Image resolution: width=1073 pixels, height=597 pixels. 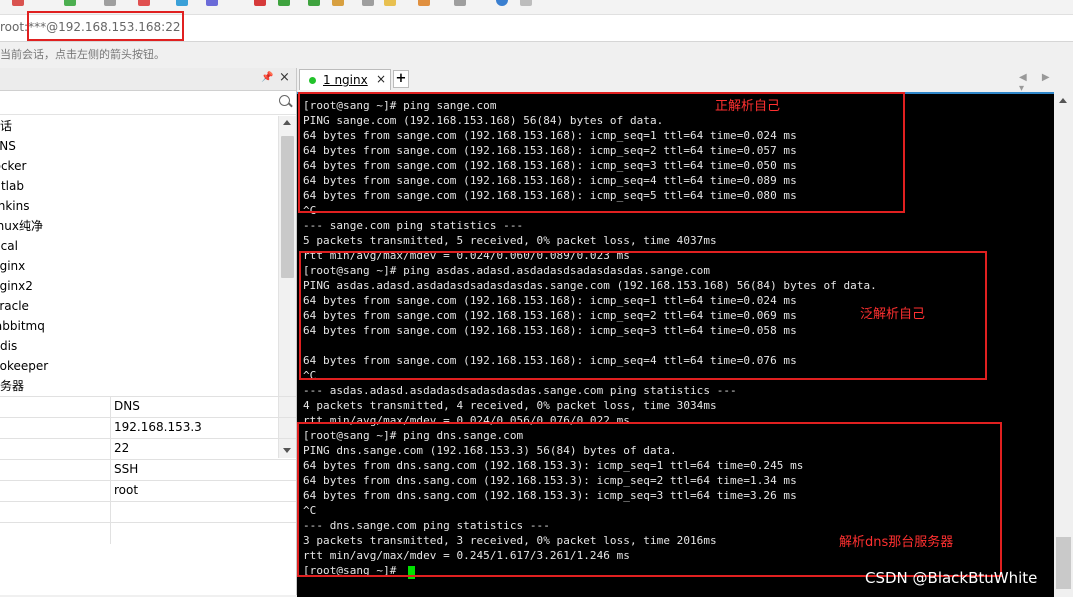 I want to click on session-item: redis, so click(x=8, y=346).